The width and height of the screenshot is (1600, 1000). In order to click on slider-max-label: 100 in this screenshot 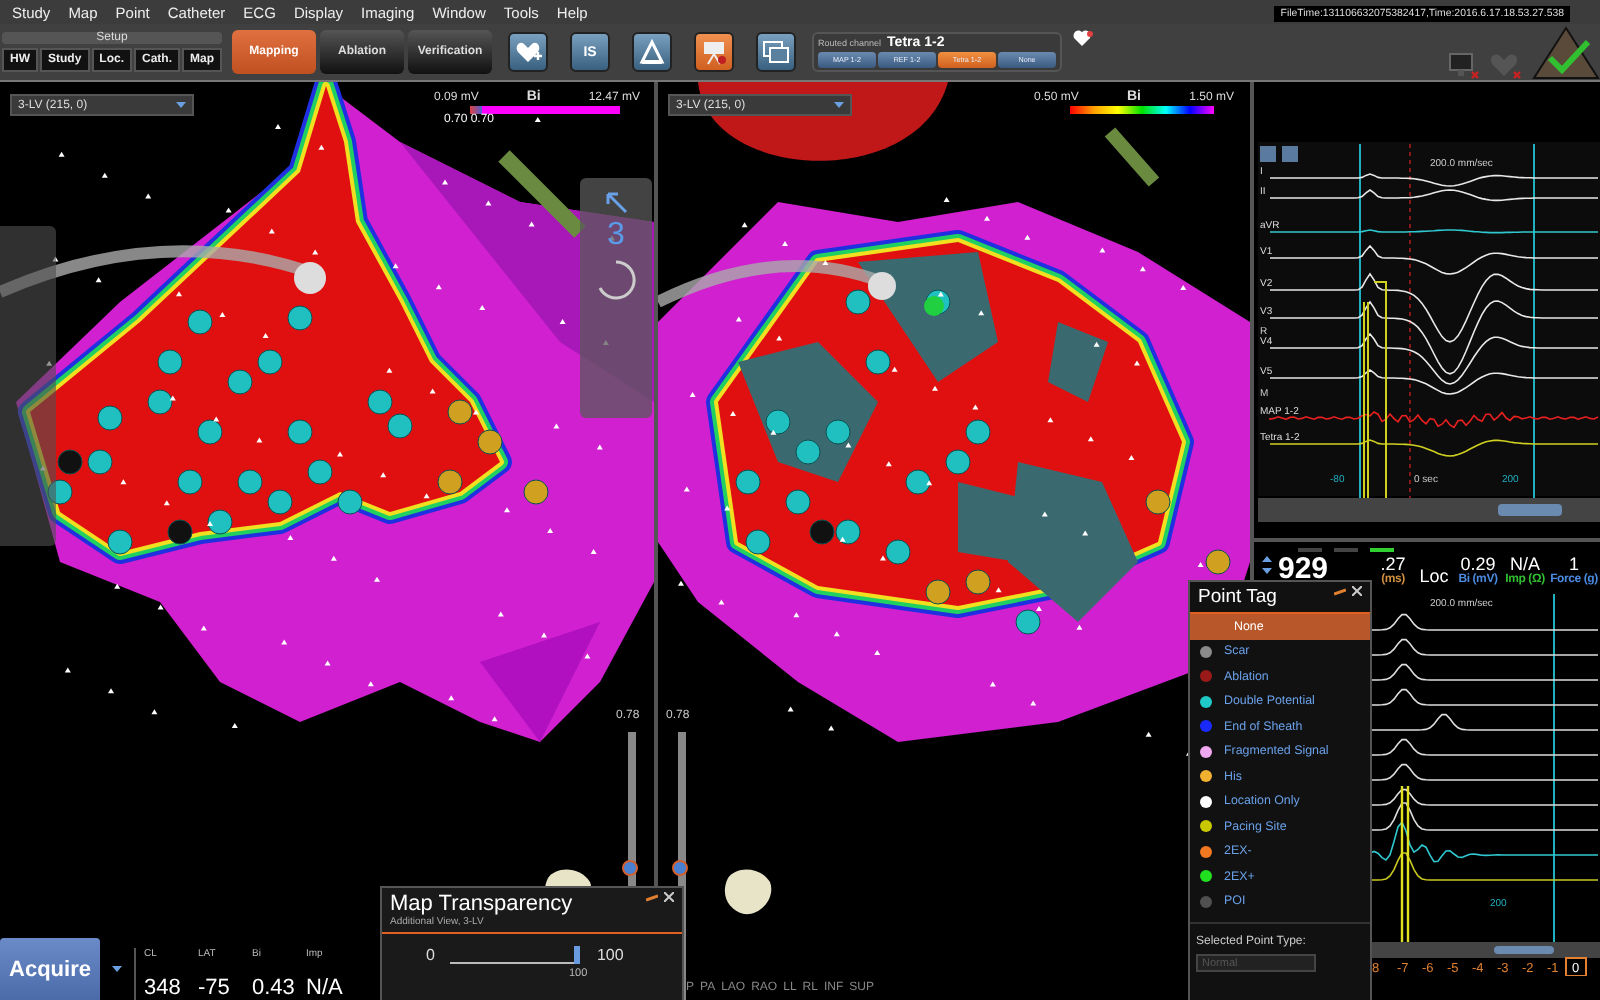, I will do `click(610, 955)`.